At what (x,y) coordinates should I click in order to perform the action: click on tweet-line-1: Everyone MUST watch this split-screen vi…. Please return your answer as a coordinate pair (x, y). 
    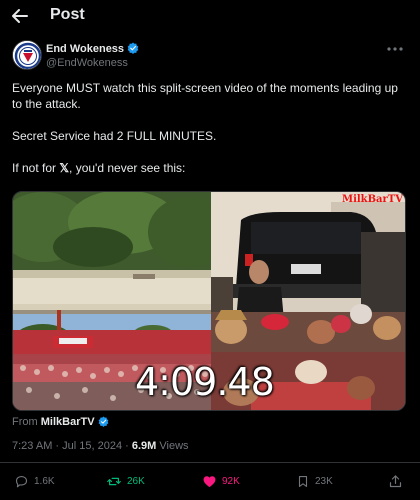
    Looking at the image, I should click on (205, 96).